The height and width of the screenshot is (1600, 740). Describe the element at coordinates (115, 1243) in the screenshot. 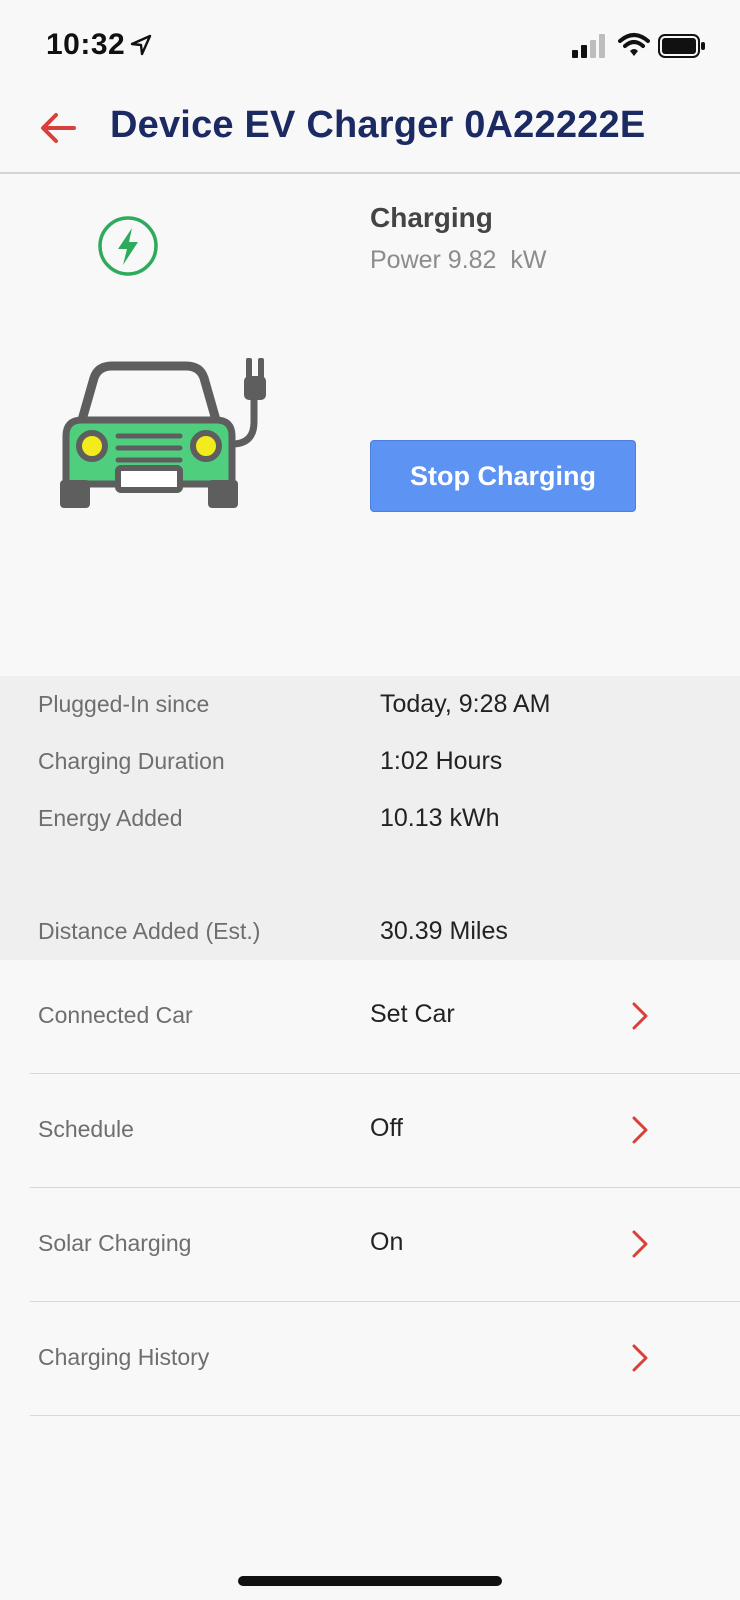

I see `row-label: Solar Charging` at that location.